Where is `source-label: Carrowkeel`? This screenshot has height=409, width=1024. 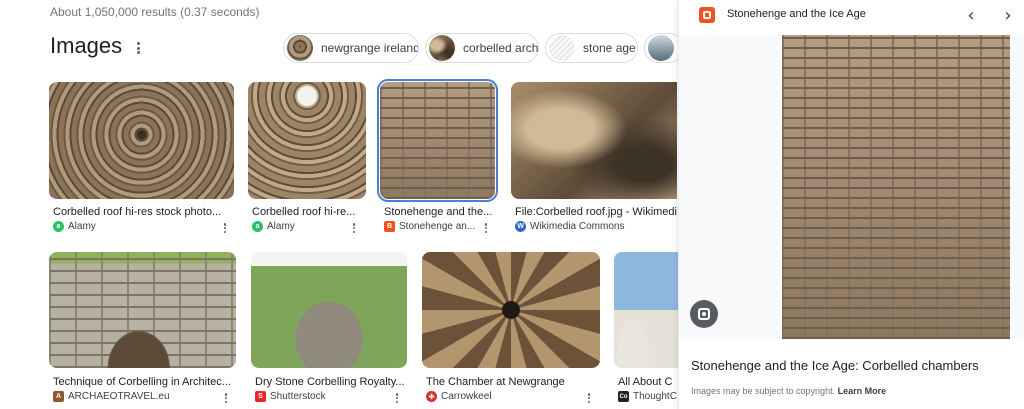 source-label: Carrowkeel is located at coordinates (466, 396).